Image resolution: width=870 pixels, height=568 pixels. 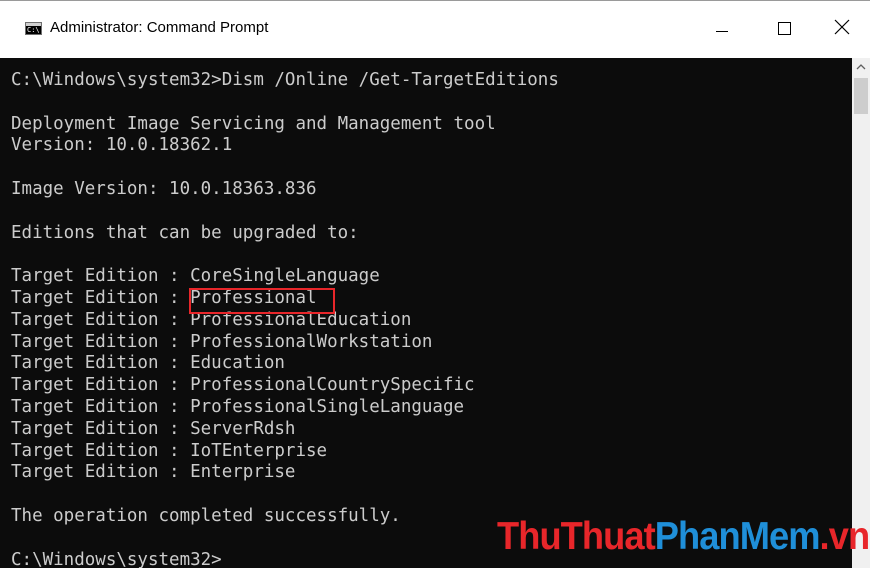 What do you see at coordinates (844, 536) in the screenshot?
I see `watermark-part-3: .vn` at bounding box center [844, 536].